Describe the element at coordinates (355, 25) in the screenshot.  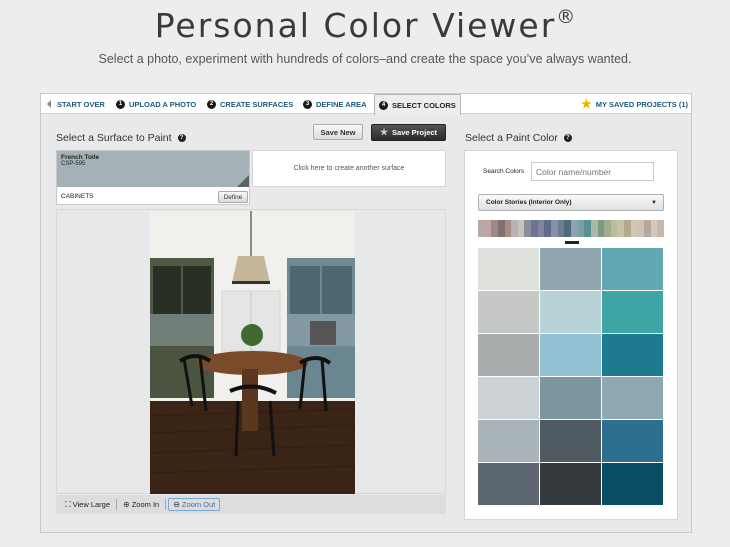
I see `title-text: Personal Color Viewer` at that location.